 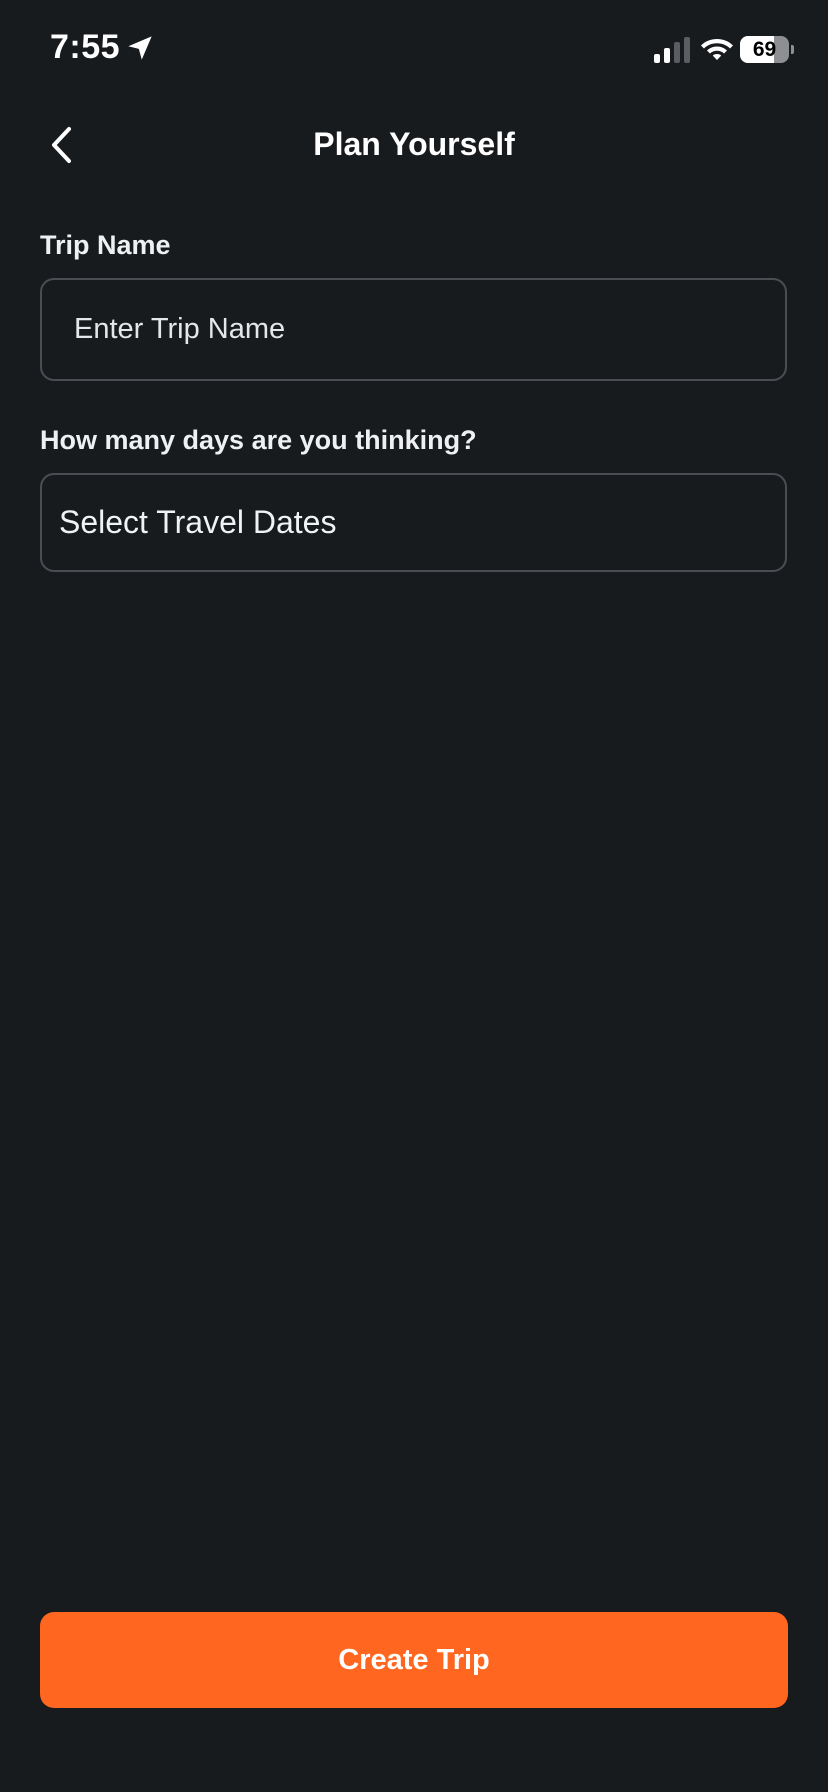 What do you see at coordinates (198, 522) in the screenshot?
I see `select-travel-dates-text: Select Travel Dates` at bounding box center [198, 522].